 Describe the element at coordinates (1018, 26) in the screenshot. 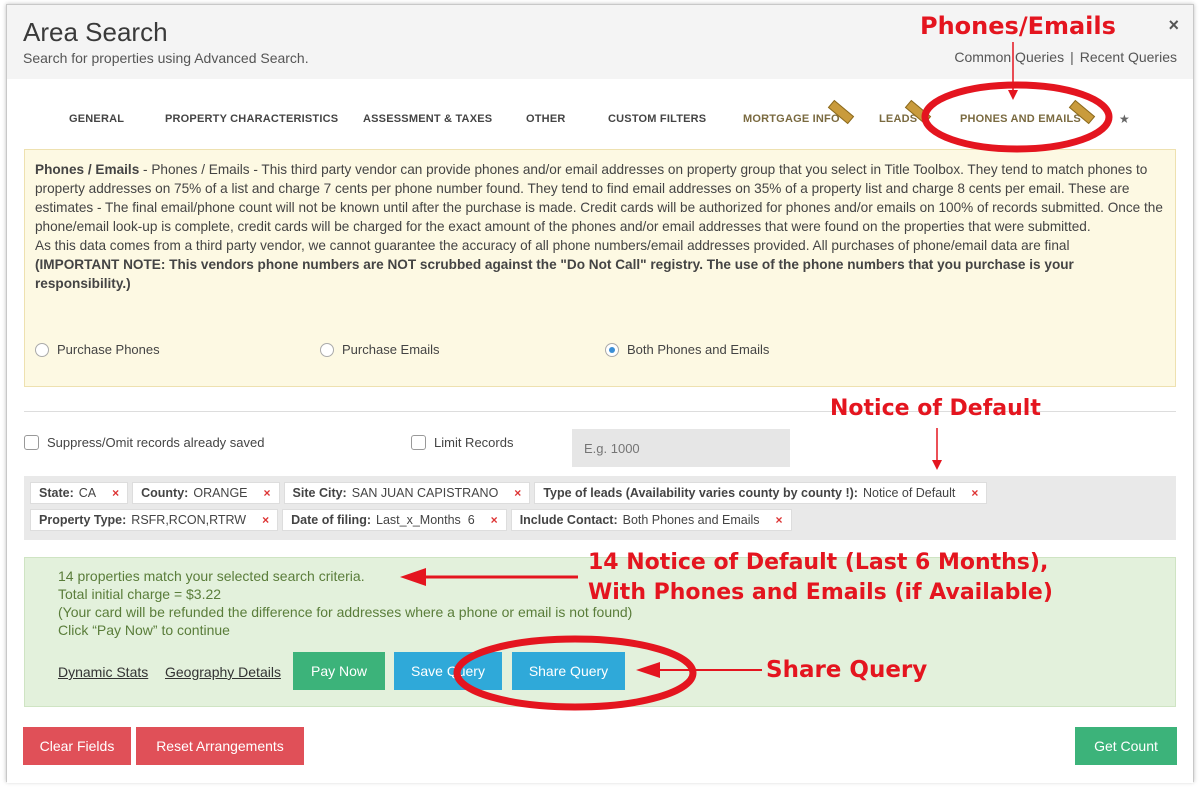

I see `annotation-phones-emails: Phones/Emails` at that location.